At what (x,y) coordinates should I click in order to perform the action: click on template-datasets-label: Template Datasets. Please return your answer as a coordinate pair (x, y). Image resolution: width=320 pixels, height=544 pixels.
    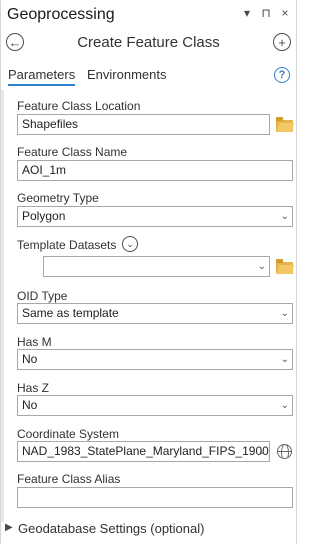
    Looking at the image, I should click on (67, 245).